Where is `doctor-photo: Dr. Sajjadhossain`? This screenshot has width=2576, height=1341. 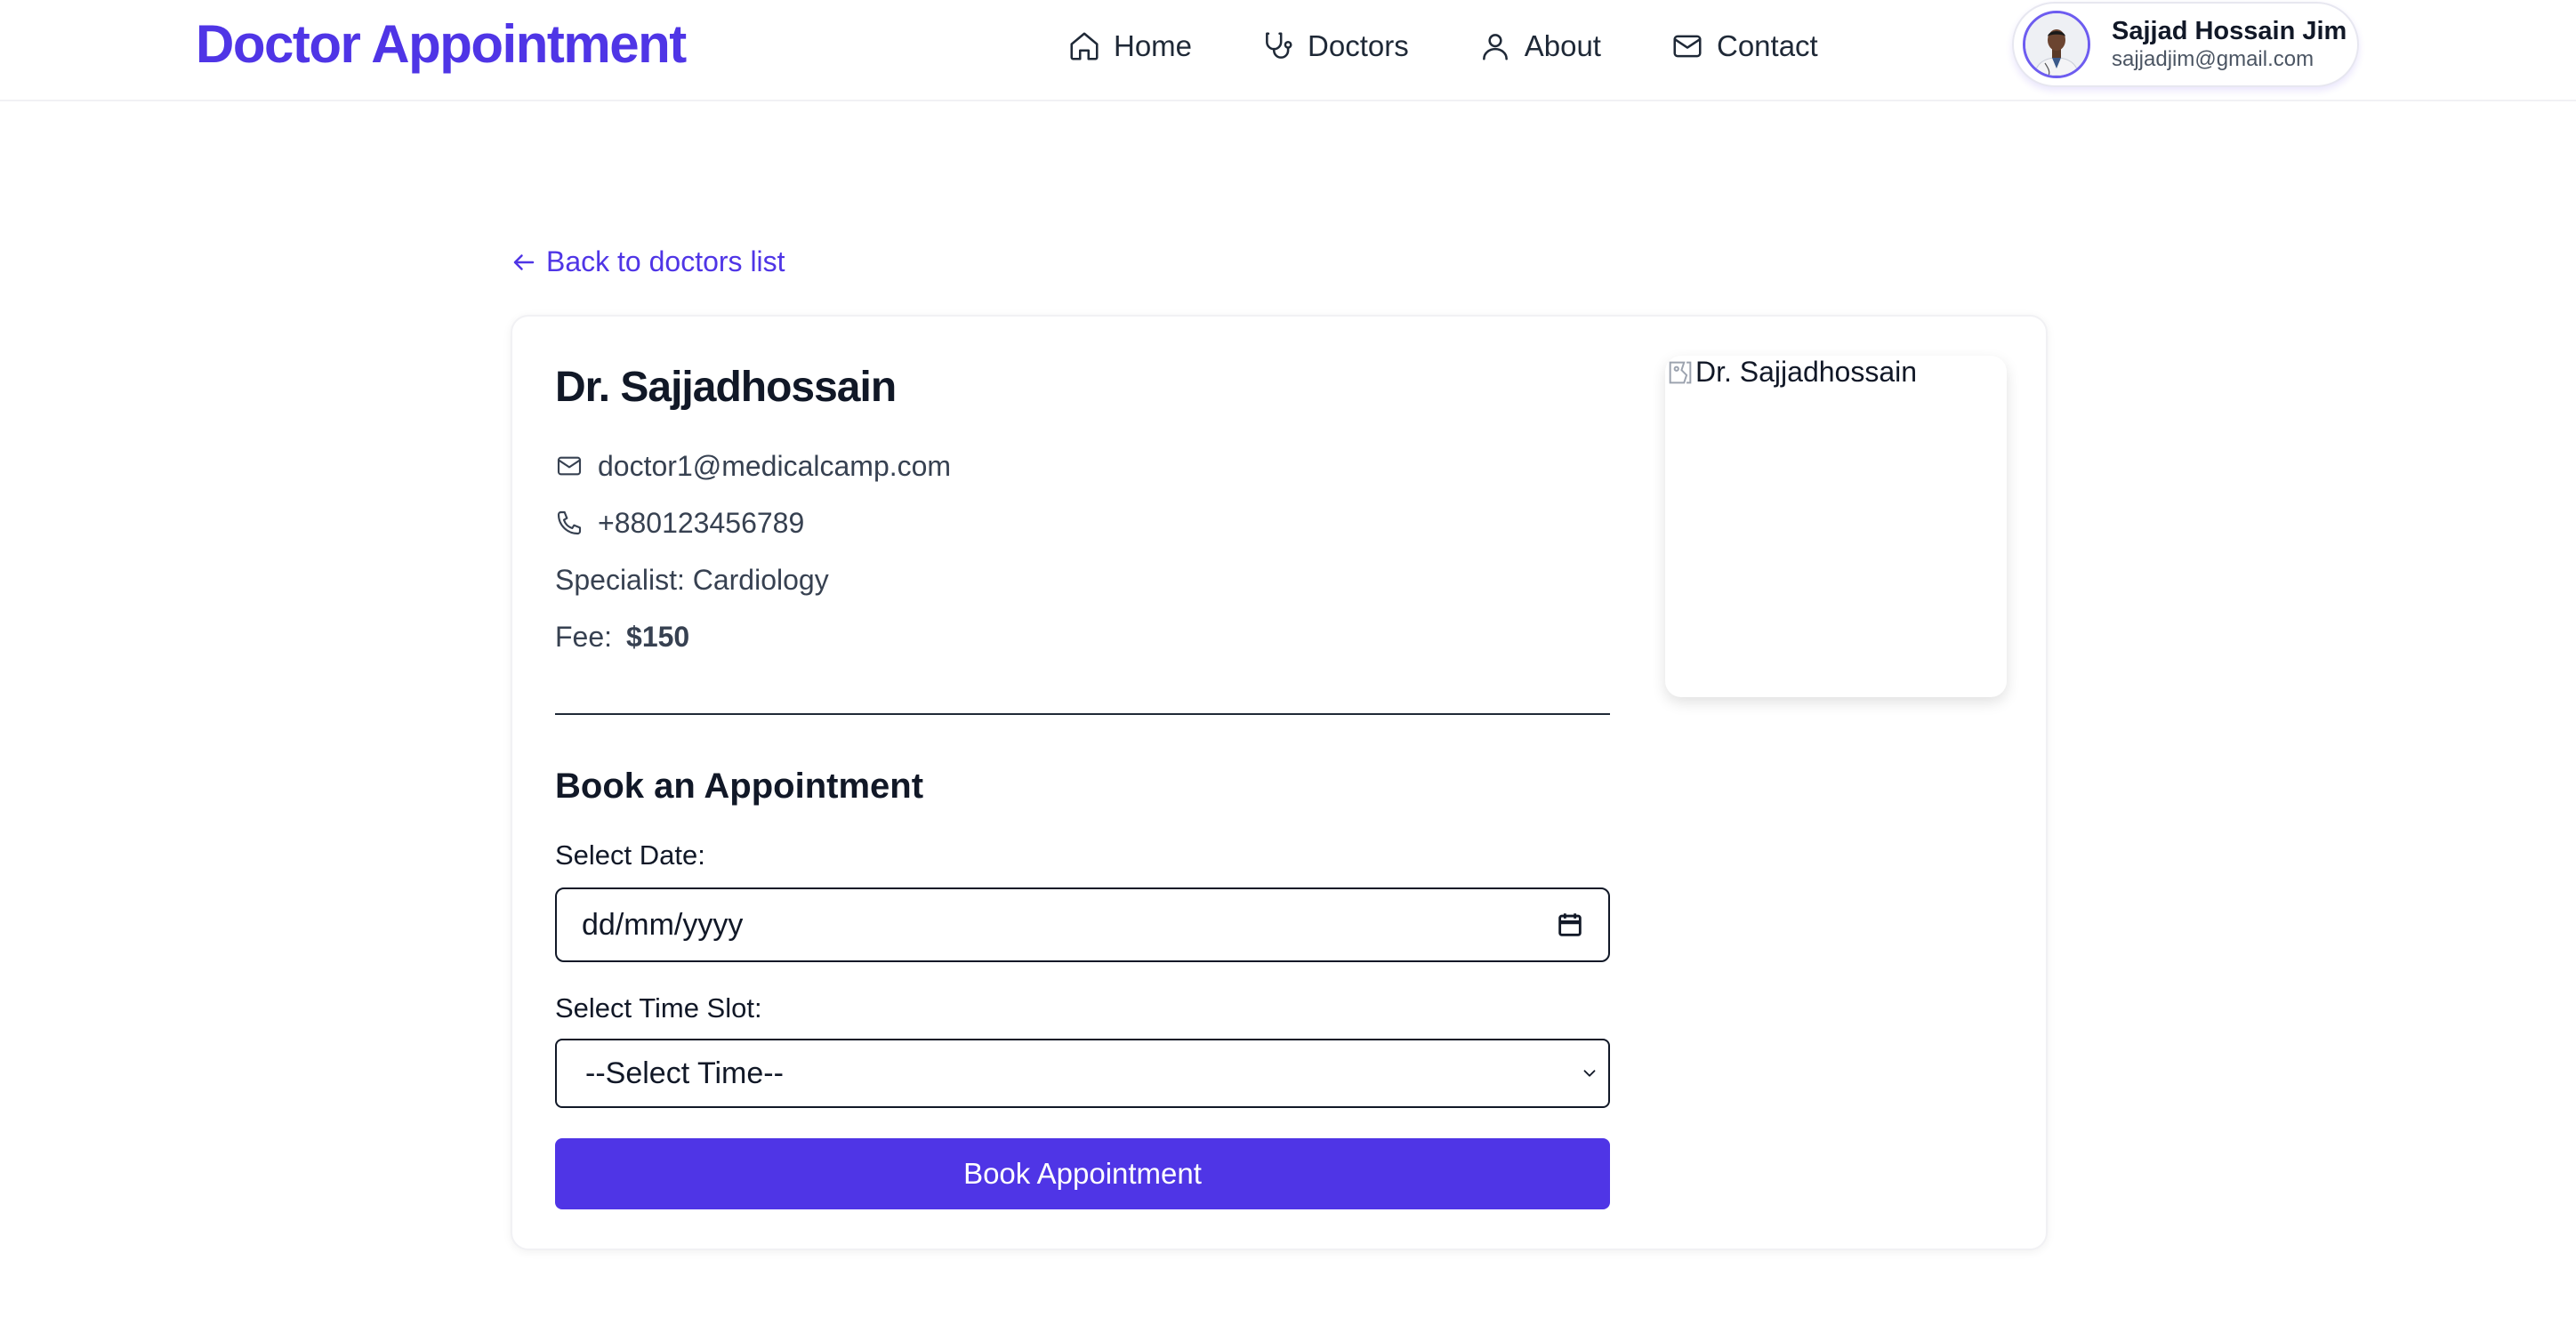
doctor-photo: Dr. Sajjadhossain is located at coordinates (1836, 526).